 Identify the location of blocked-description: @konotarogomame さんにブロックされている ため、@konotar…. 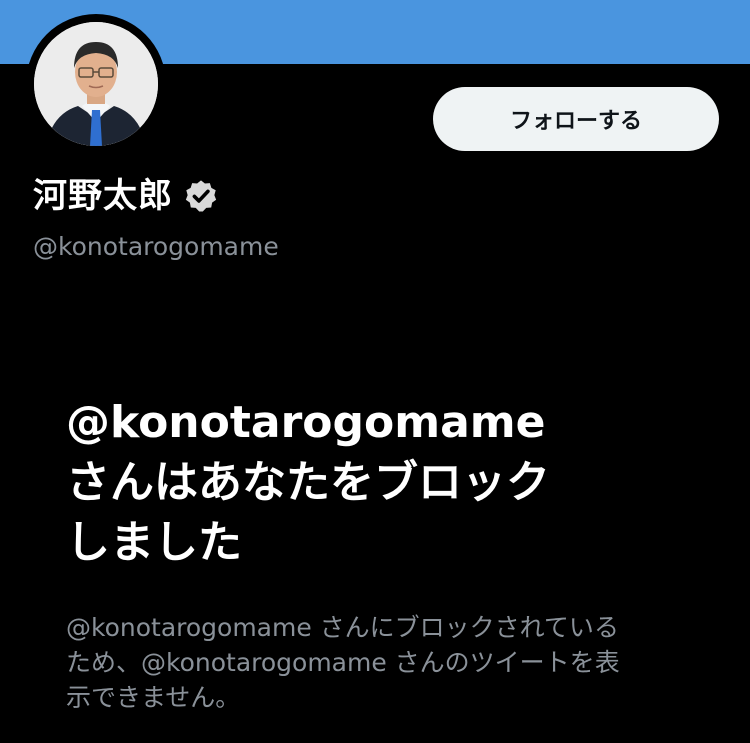
(386, 662).